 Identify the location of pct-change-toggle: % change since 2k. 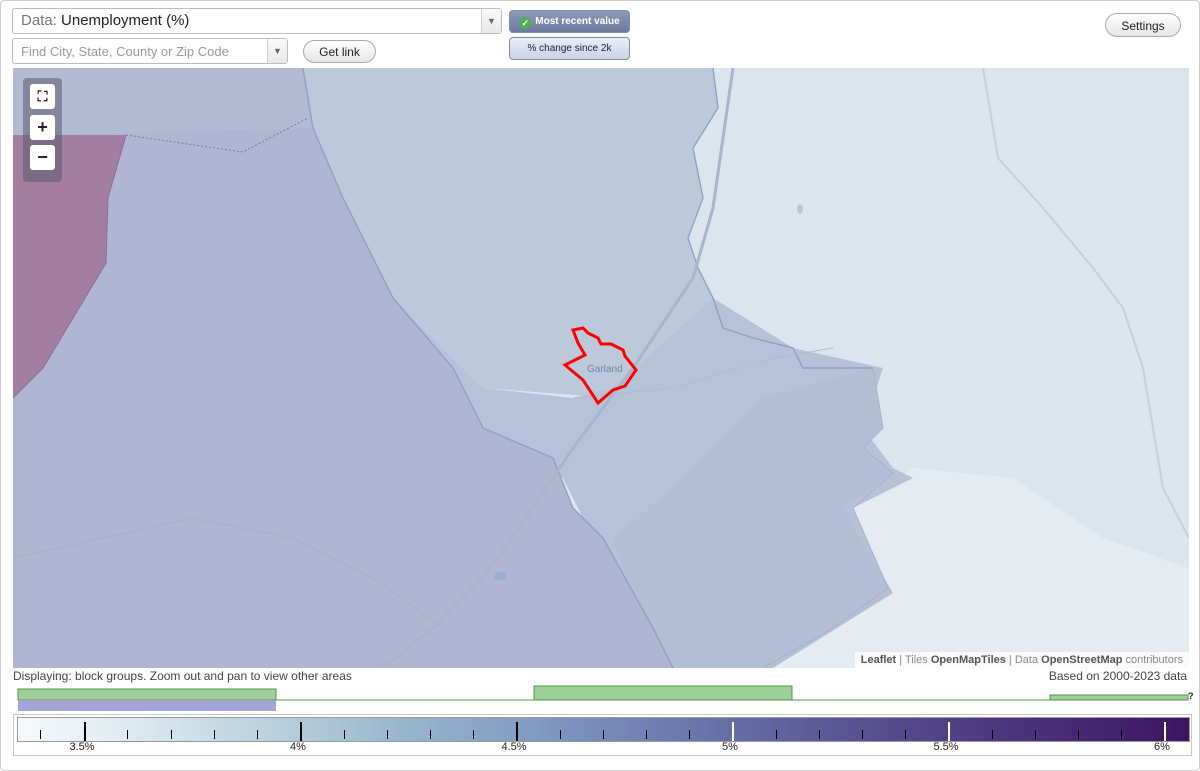
(569, 48).